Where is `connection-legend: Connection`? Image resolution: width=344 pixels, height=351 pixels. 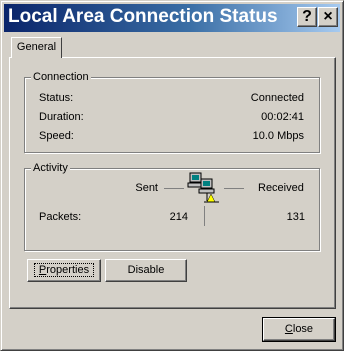 connection-legend: Connection is located at coordinates (61, 77).